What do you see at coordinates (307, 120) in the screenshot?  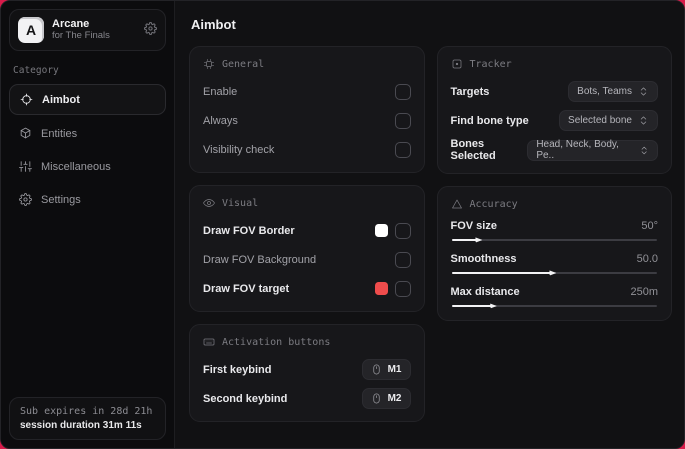 I see `setting-row-always: Always` at bounding box center [307, 120].